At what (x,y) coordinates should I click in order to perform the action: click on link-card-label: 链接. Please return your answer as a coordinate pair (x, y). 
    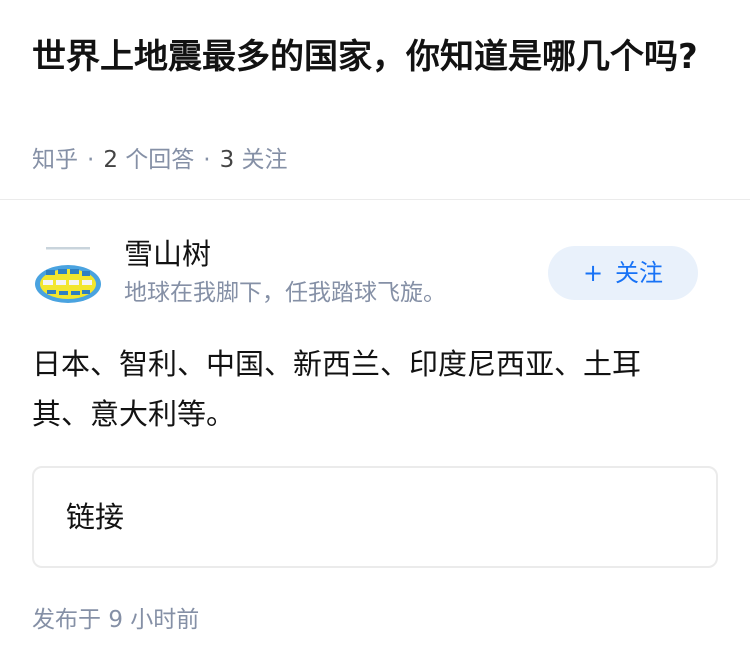
    Looking at the image, I should click on (95, 517).